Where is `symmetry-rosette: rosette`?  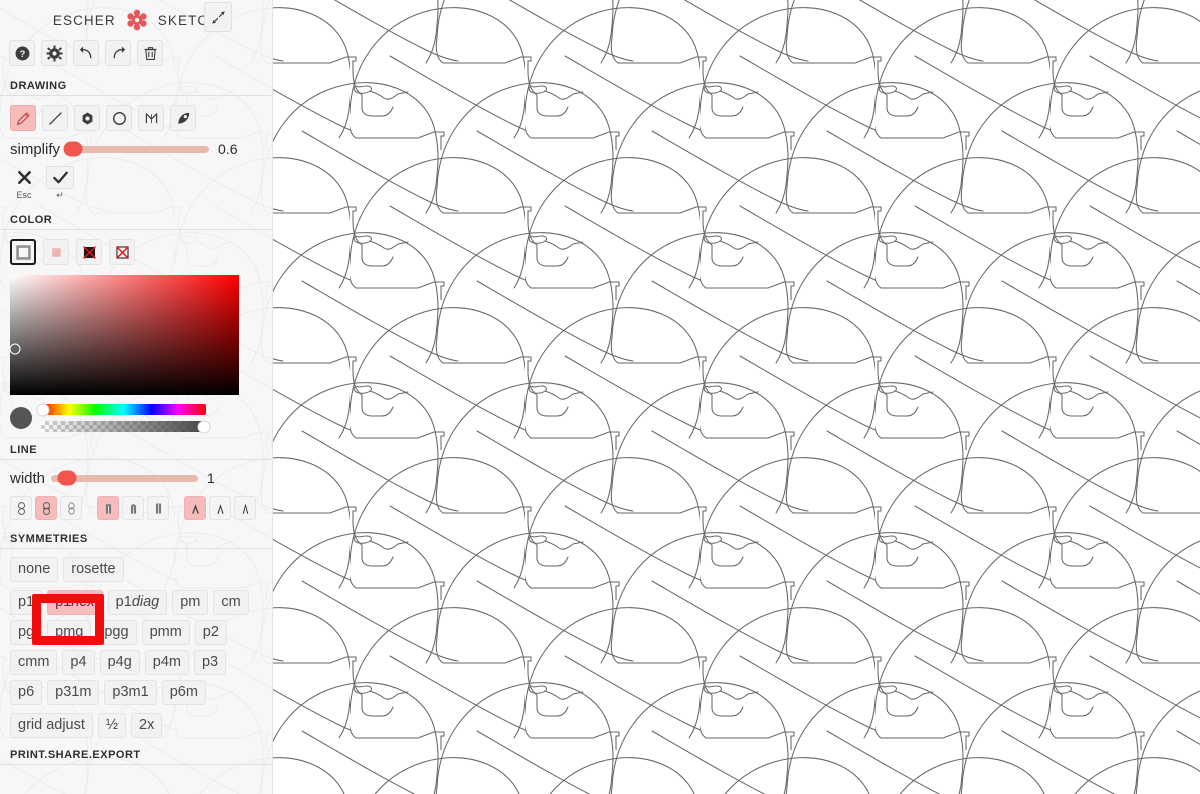 symmetry-rosette: rosette is located at coordinates (93, 569).